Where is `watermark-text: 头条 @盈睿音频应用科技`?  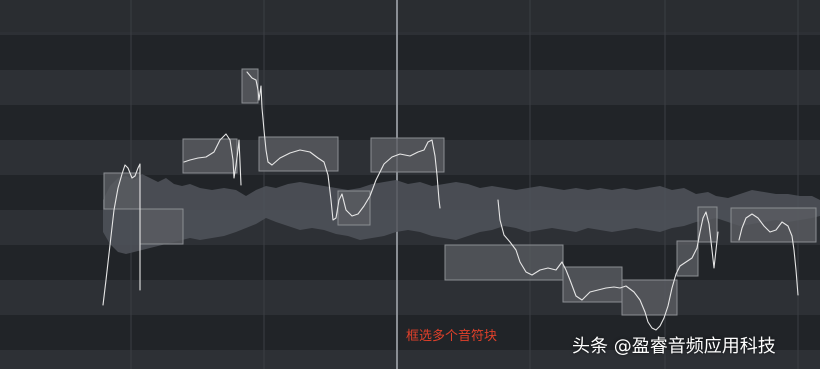
watermark-text: 头条 @盈睿音频应用科技 is located at coordinates (674, 346).